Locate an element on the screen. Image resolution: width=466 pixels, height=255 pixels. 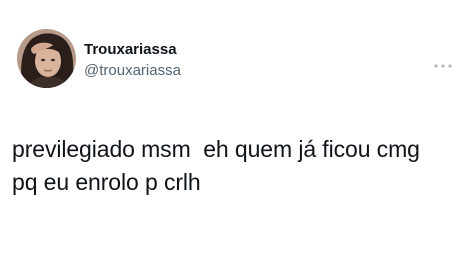
author-info: Trouxariassa @trouxariassa is located at coordinates (132, 61).